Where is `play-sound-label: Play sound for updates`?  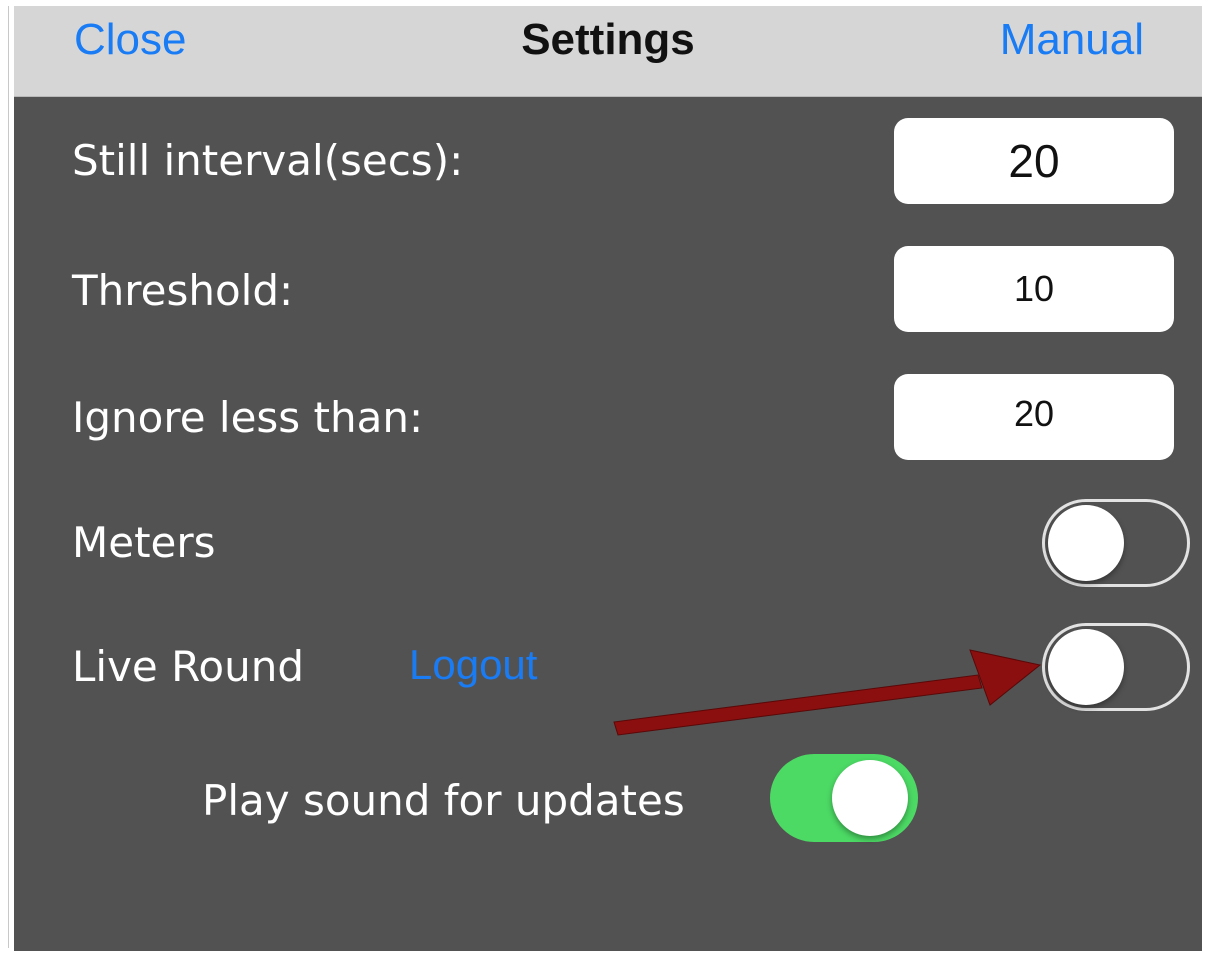 play-sound-label: Play sound for updates is located at coordinates (443, 800).